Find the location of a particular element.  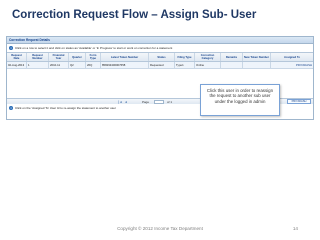

new-token-number-cell is located at coordinates (257, 65).